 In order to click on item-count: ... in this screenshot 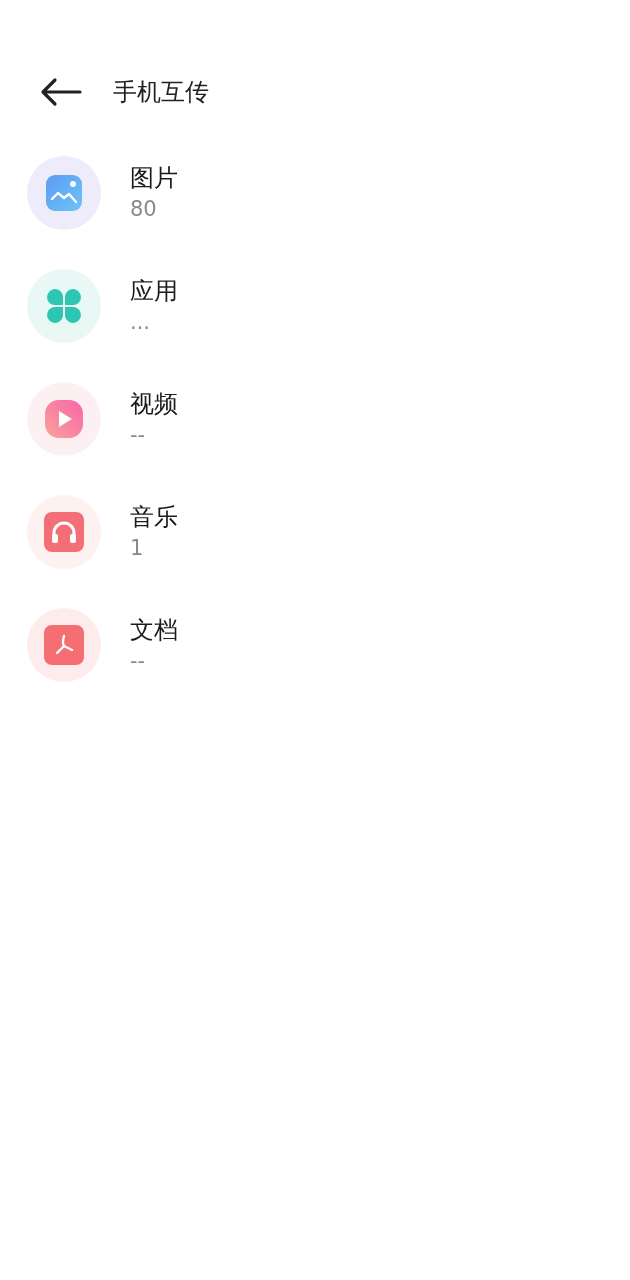, I will do `click(141, 322)`.